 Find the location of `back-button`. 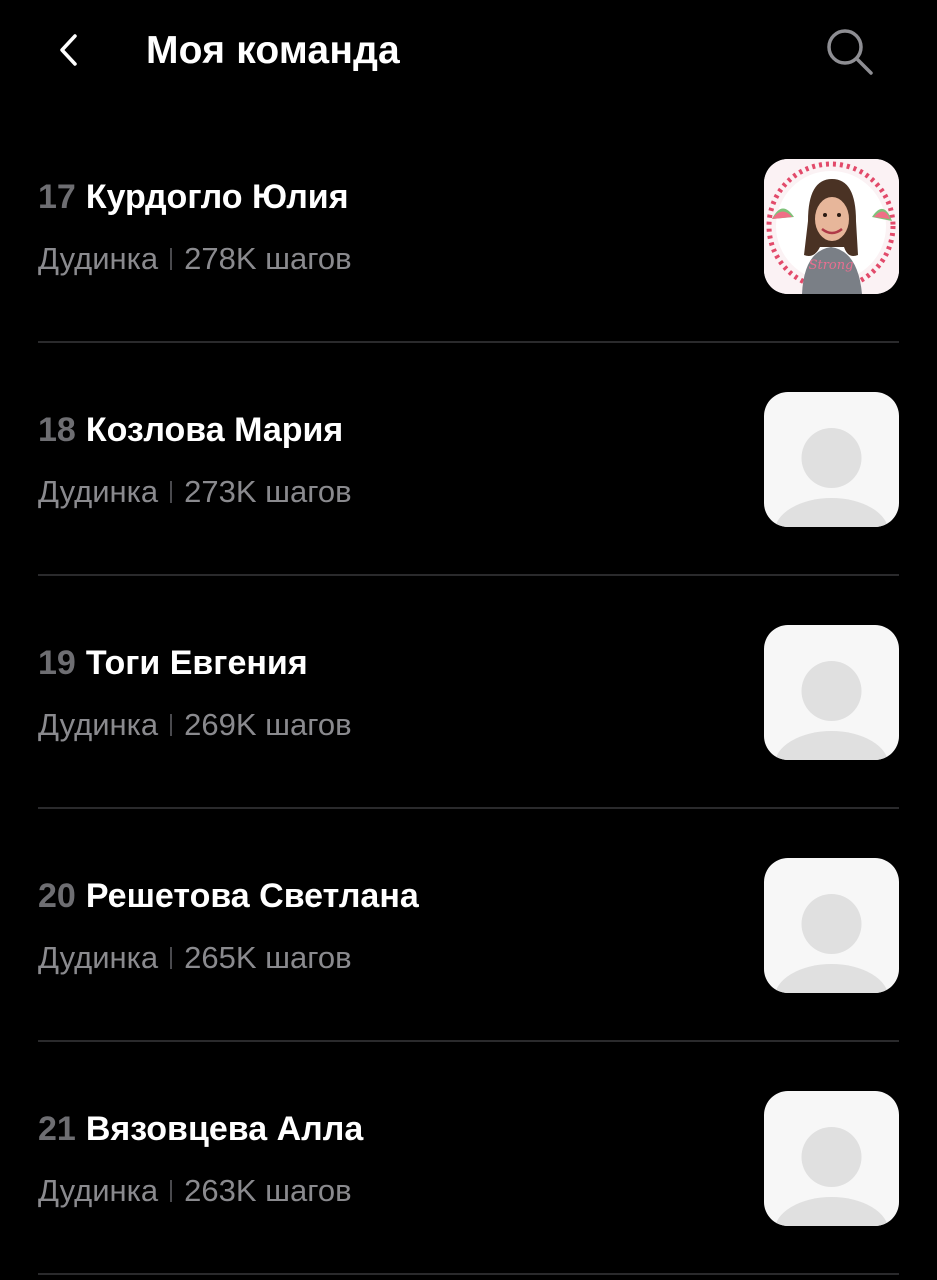

back-button is located at coordinates (70, 50).